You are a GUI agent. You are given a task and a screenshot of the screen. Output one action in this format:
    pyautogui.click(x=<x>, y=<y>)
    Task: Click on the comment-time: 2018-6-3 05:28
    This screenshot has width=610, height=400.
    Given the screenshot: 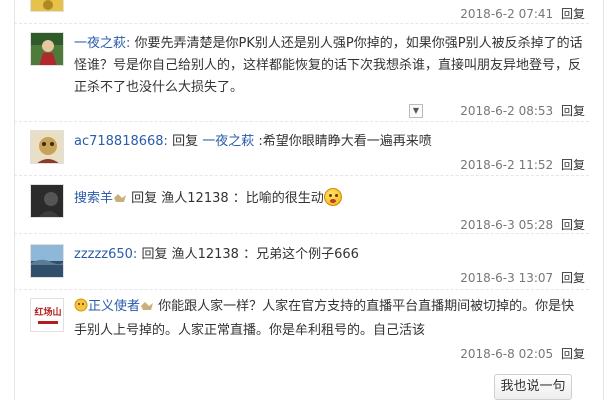 What is the action you would take?
    pyautogui.click(x=507, y=225)
    